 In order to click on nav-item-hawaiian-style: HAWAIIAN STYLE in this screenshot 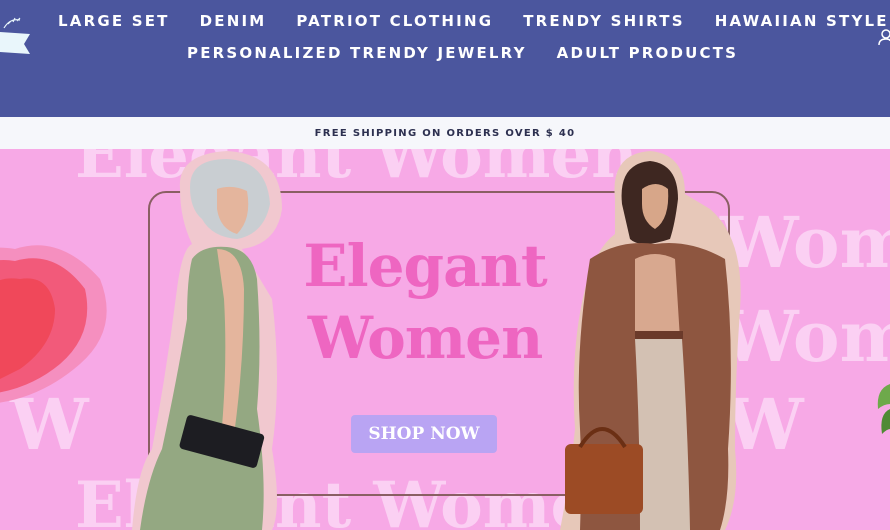, I will do `click(802, 21)`.